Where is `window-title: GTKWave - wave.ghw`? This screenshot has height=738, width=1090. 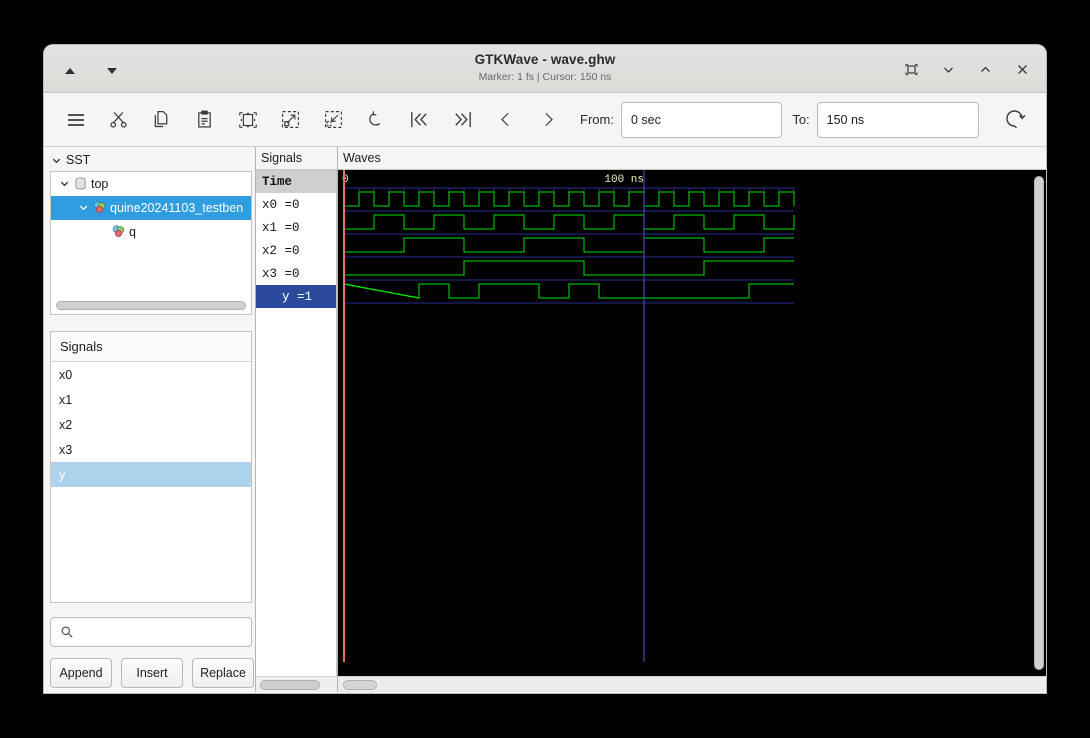 window-title: GTKWave - wave.ghw is located at coordinates (545, 59).